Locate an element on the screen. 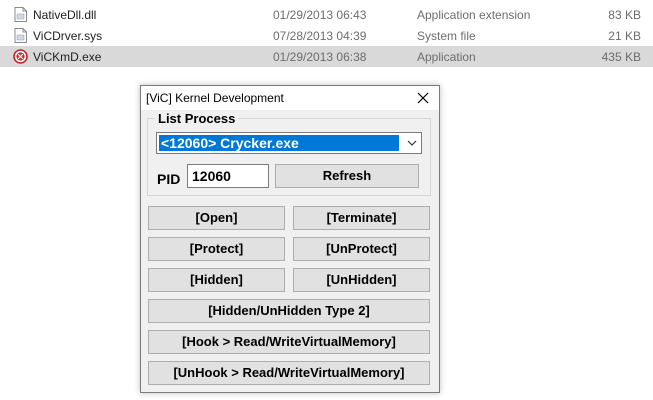 The width and height of the screenshot is (653, 400). file-type: System file is located at coordinates (446, 36).